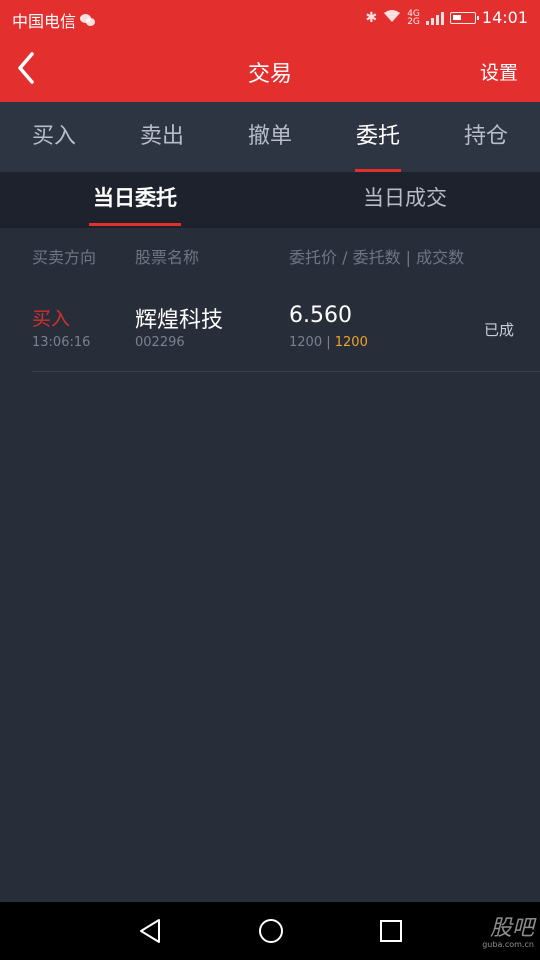 Image resolution: width=540 pixels, height=960 pixels. What do you see at coordinates (378, 137) in the screenshot?
I see `tab-orders: 委托` at bounding box center [378, 137].